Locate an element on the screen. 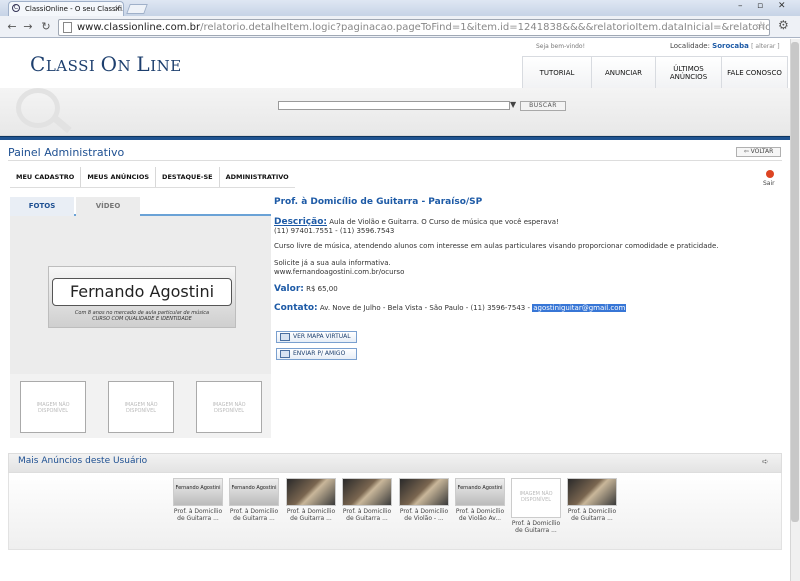 Image resolution: width=800 pixels, height=581 pixels. enviar-amigo-button: ENVIAR P/ AMIGO is located at coordinates (316, 354).